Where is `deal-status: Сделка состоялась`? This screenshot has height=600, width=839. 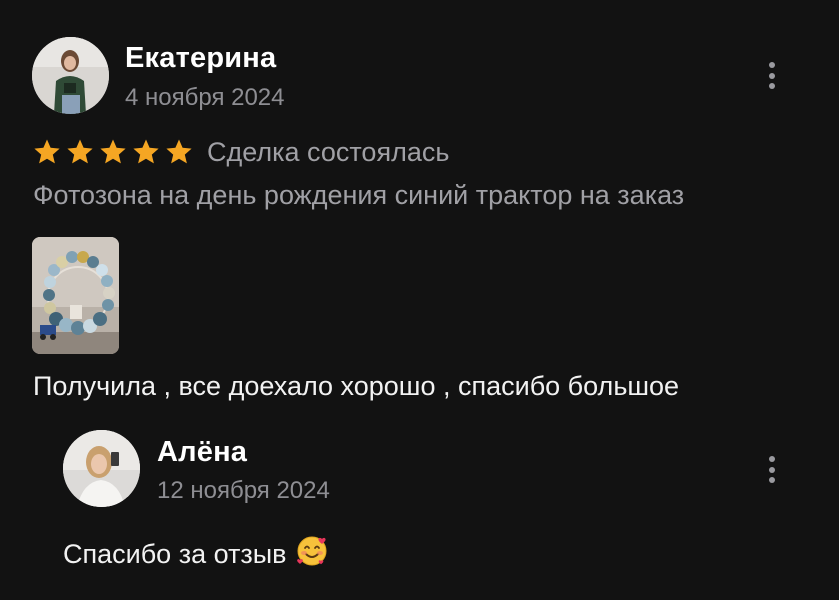 deal-status: Сделка состоялась is located at coordinates (328, 152).